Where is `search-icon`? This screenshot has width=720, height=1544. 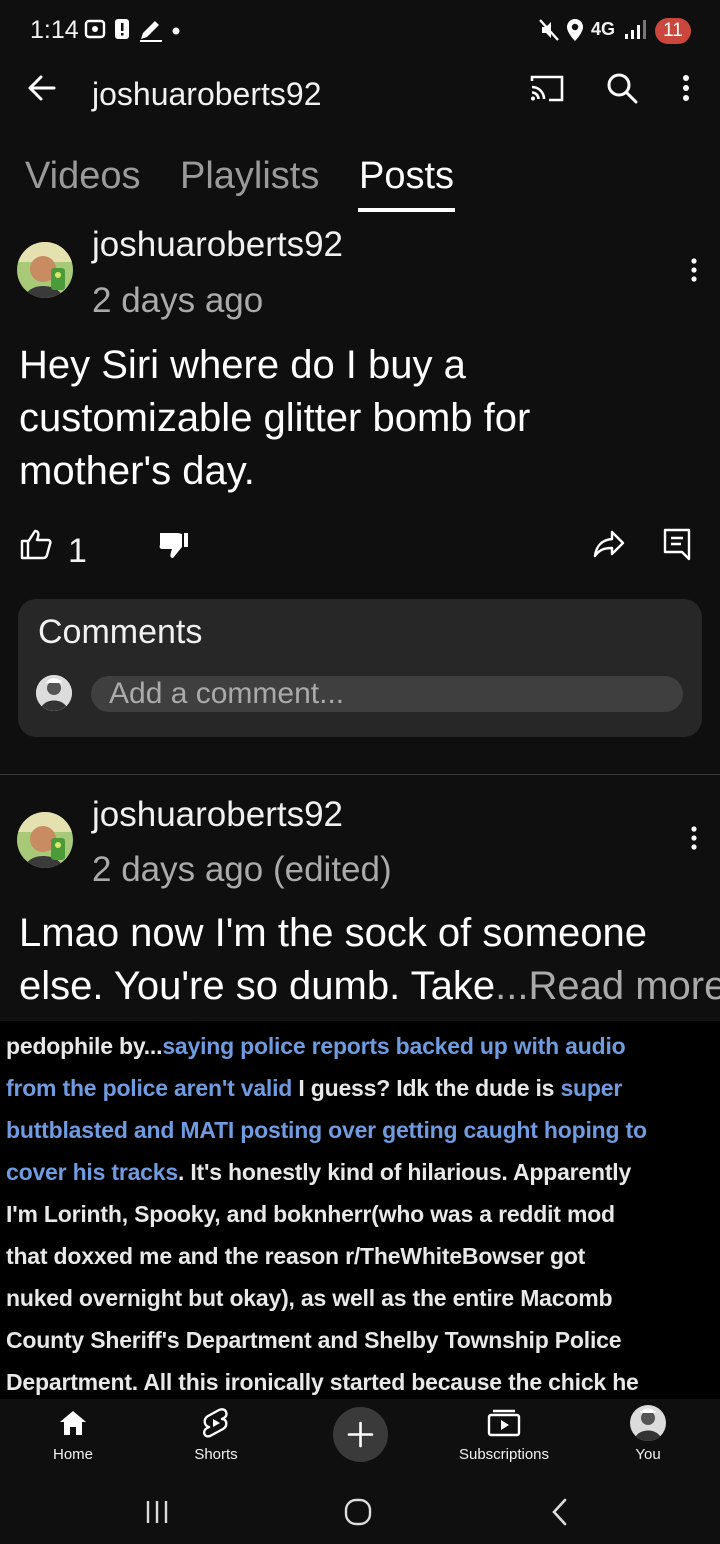 search-icon is located at coordinates (622, 88).